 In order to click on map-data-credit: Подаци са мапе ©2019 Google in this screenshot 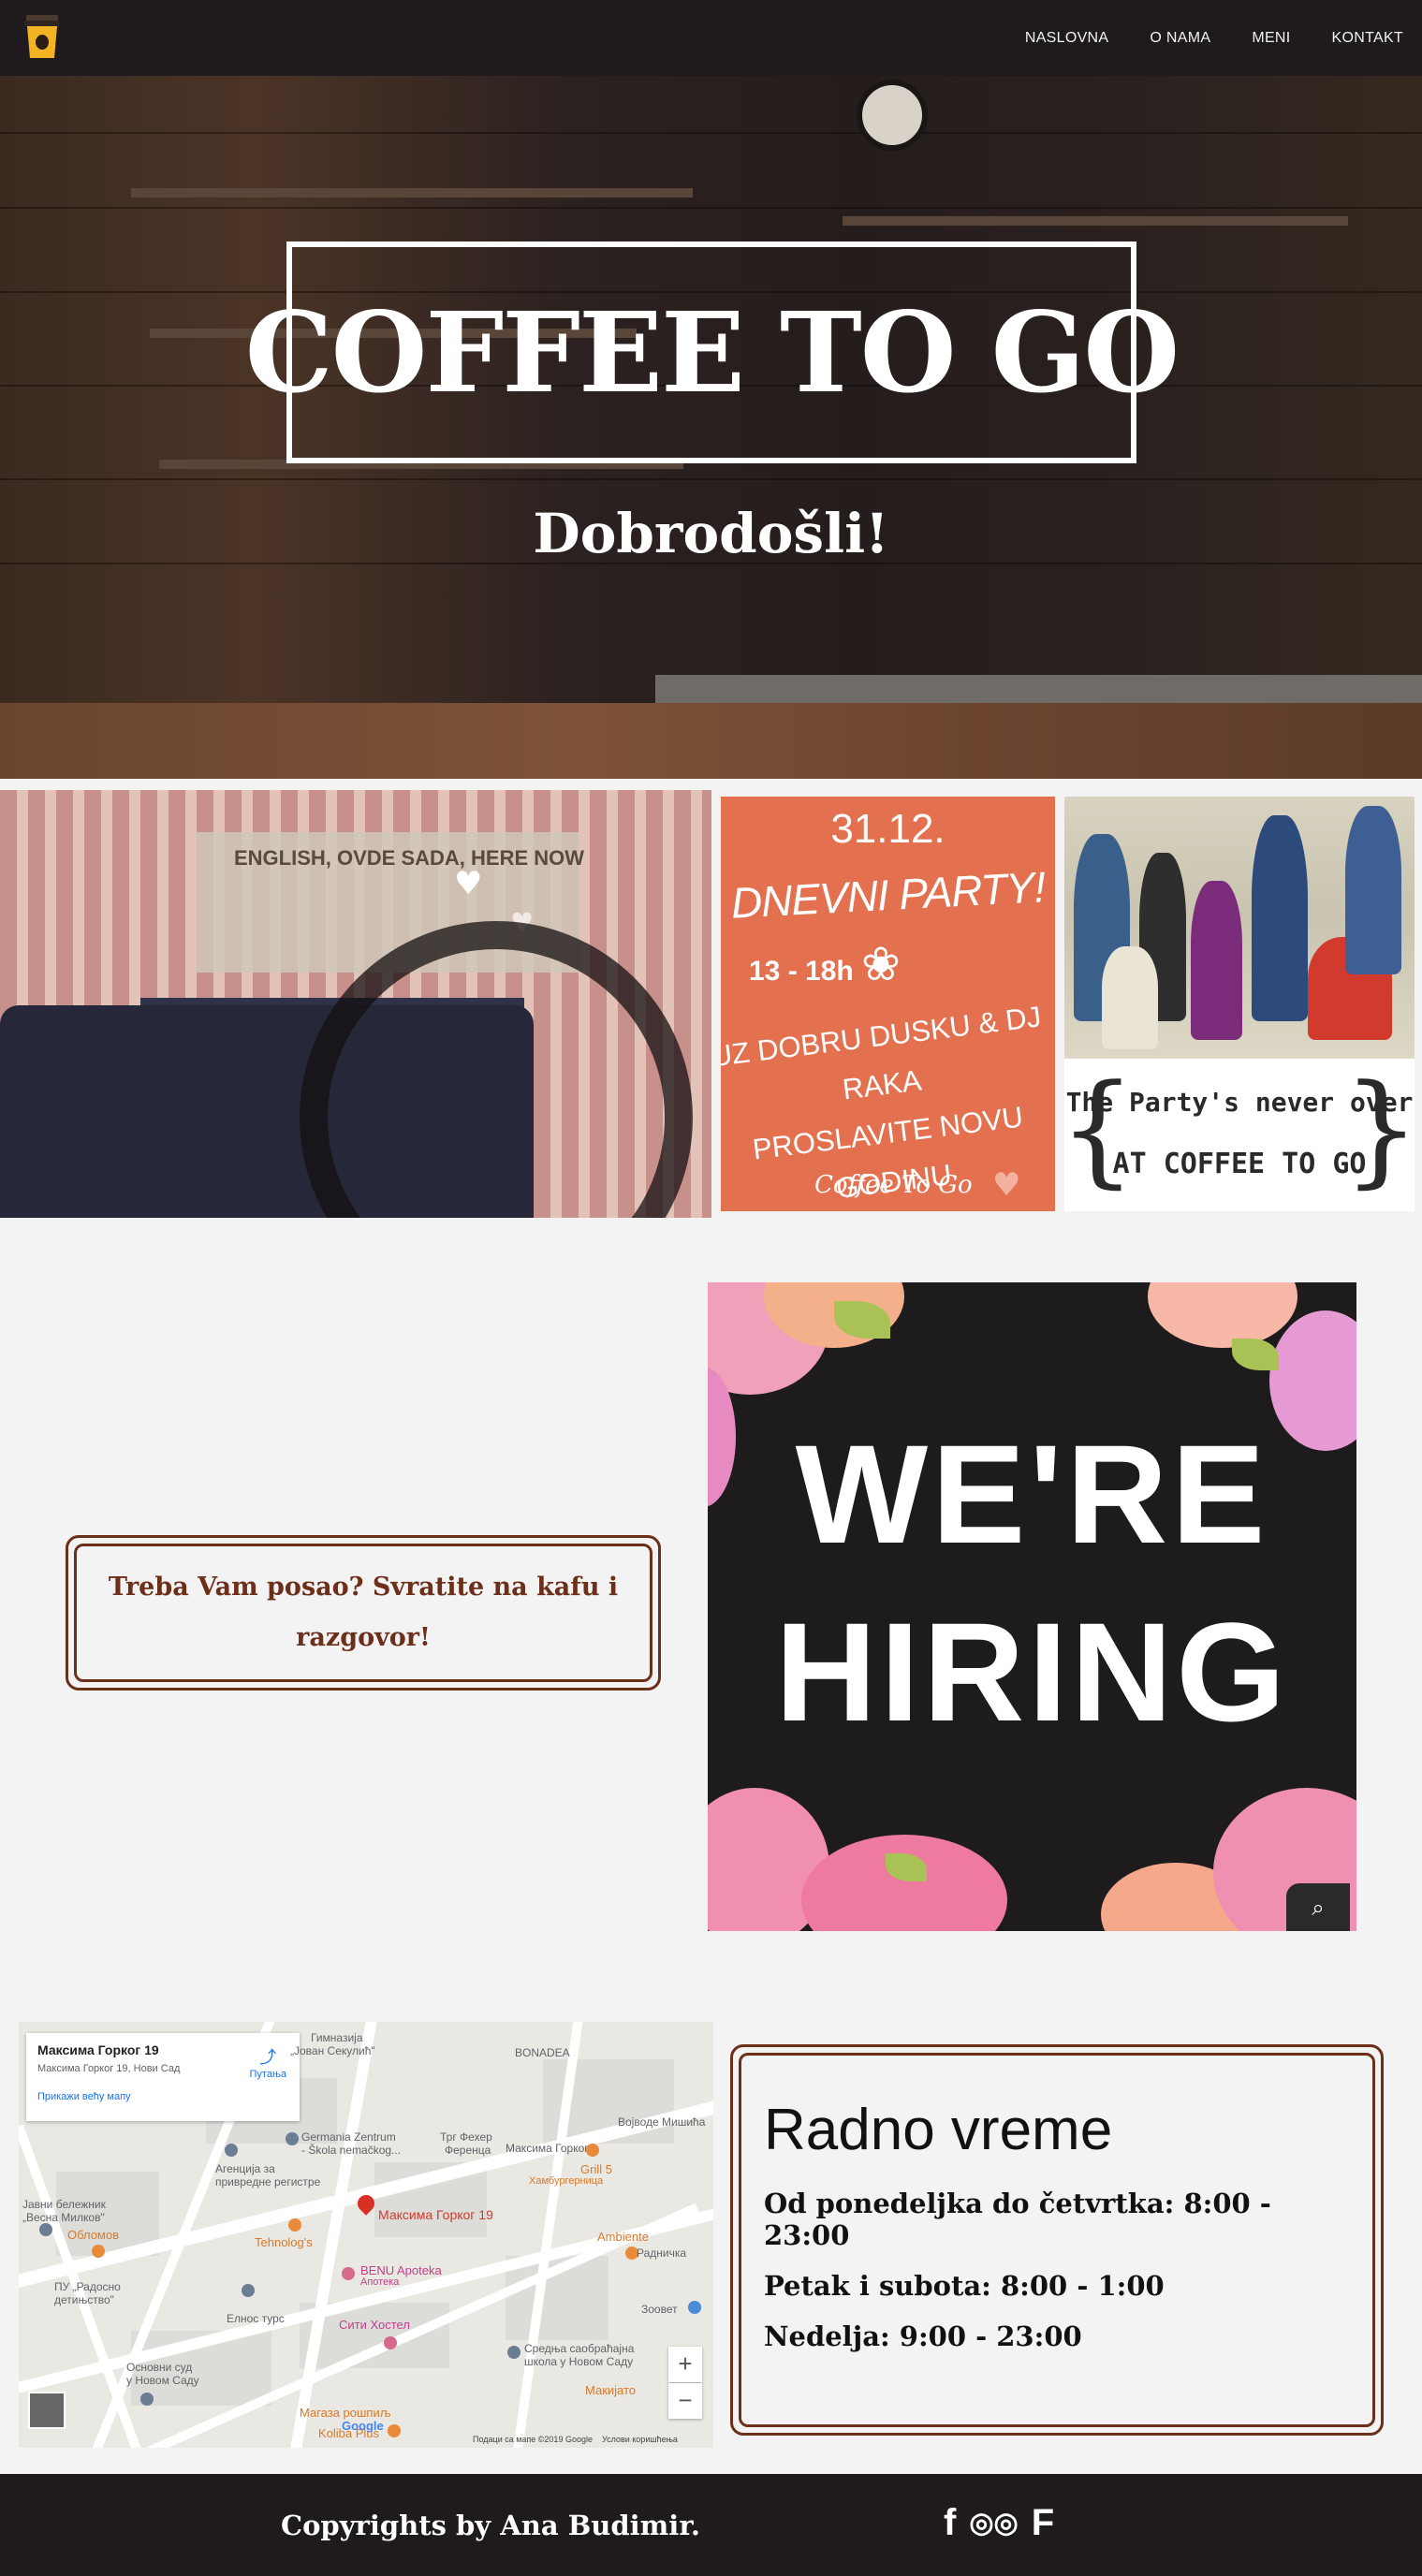, I will do `click(533, 2439)`.